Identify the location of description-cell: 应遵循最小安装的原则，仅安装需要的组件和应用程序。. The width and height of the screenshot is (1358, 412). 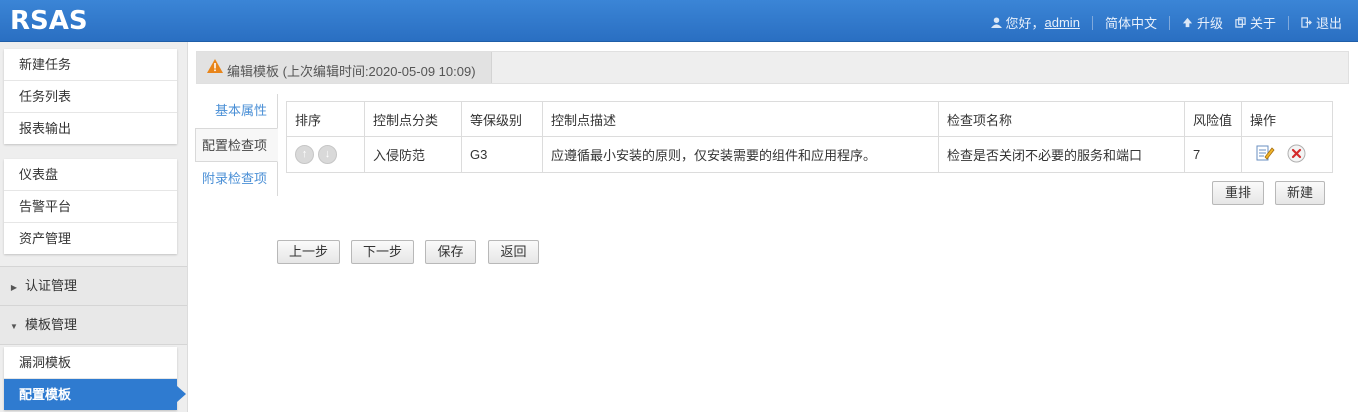
(740, 154).